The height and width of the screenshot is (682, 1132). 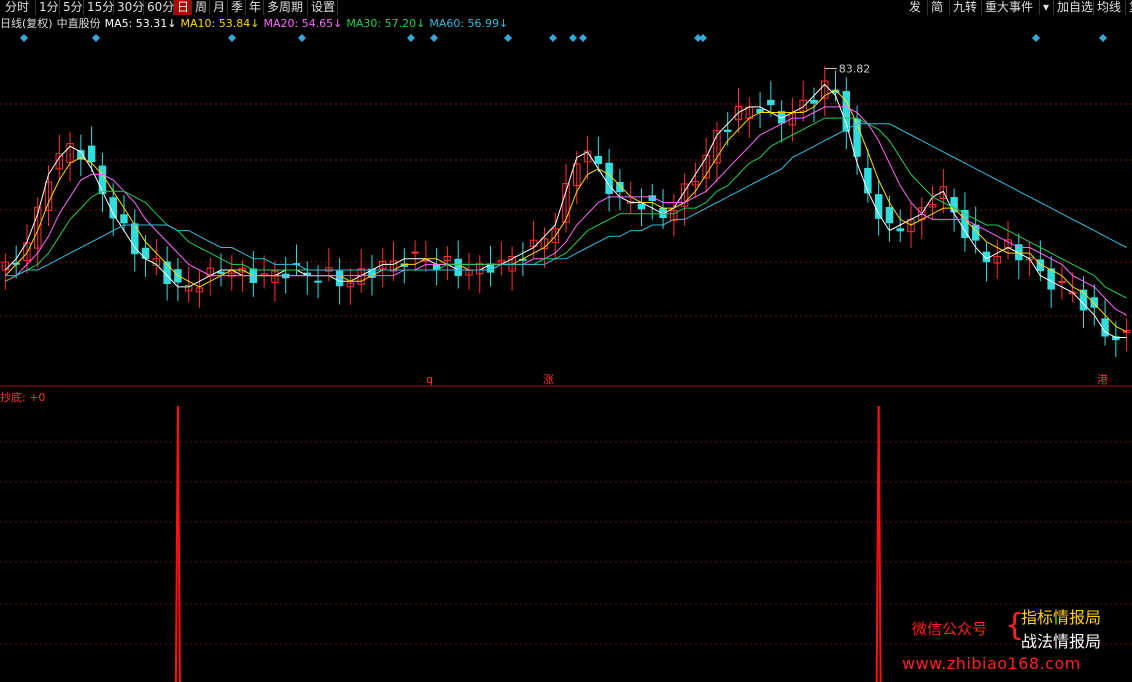 What do you see at coordinates (855, 69) in the screenshot?
I see `high-label: 83.82` at bounding box center [855, 69].